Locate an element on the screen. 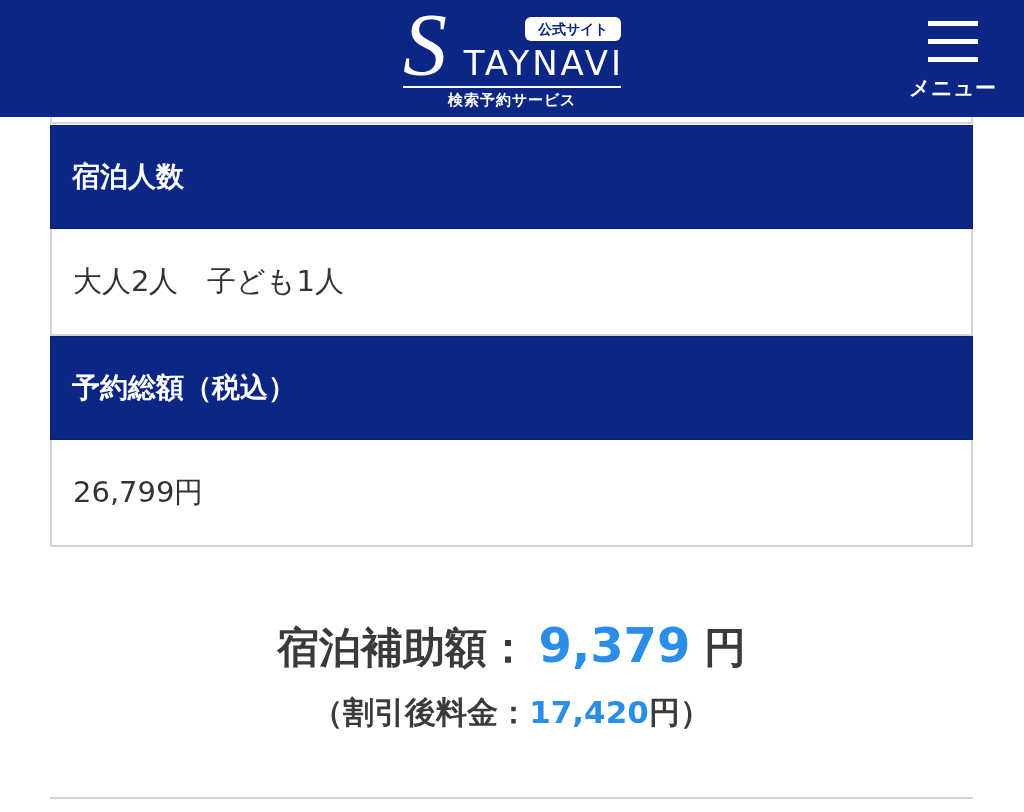 This screenshot has width=1024, height=812. logo-wordmark: TAYNAVI is located at coordinates (543, 62).